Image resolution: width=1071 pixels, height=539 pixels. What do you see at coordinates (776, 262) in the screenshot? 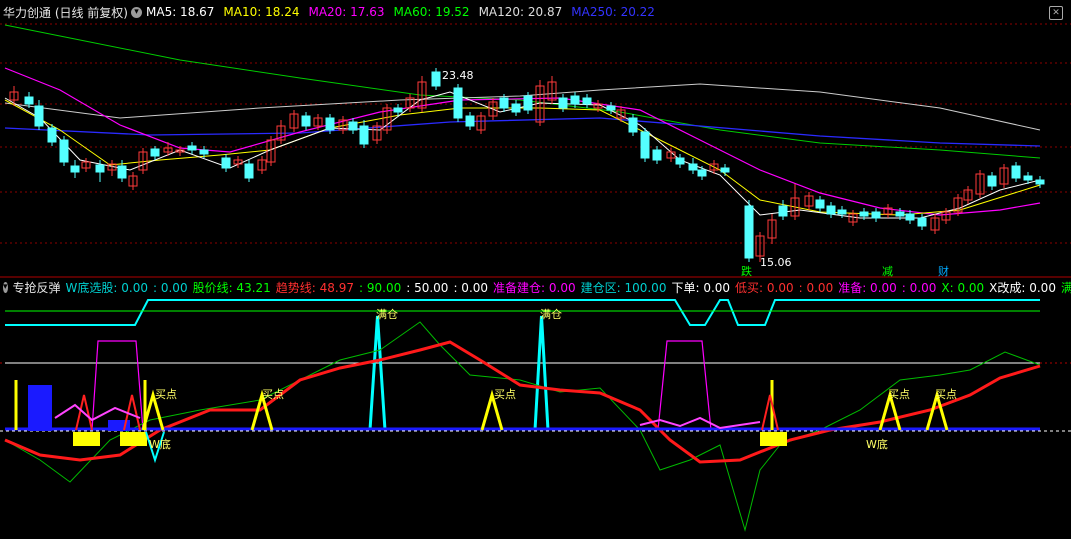
I see `low-price-label: 15.06` at bounding box center [776, 262].